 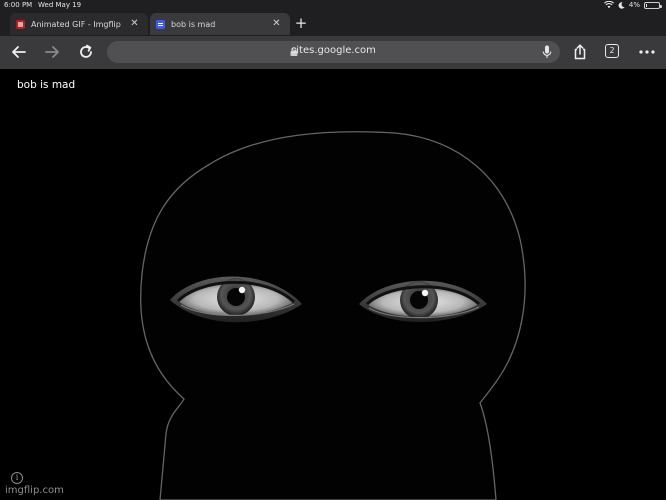 What do you see at coordinates (160, 24) in the screenshot?
I see `google-sites-favicon-icon` at bounding box center [160, 24].